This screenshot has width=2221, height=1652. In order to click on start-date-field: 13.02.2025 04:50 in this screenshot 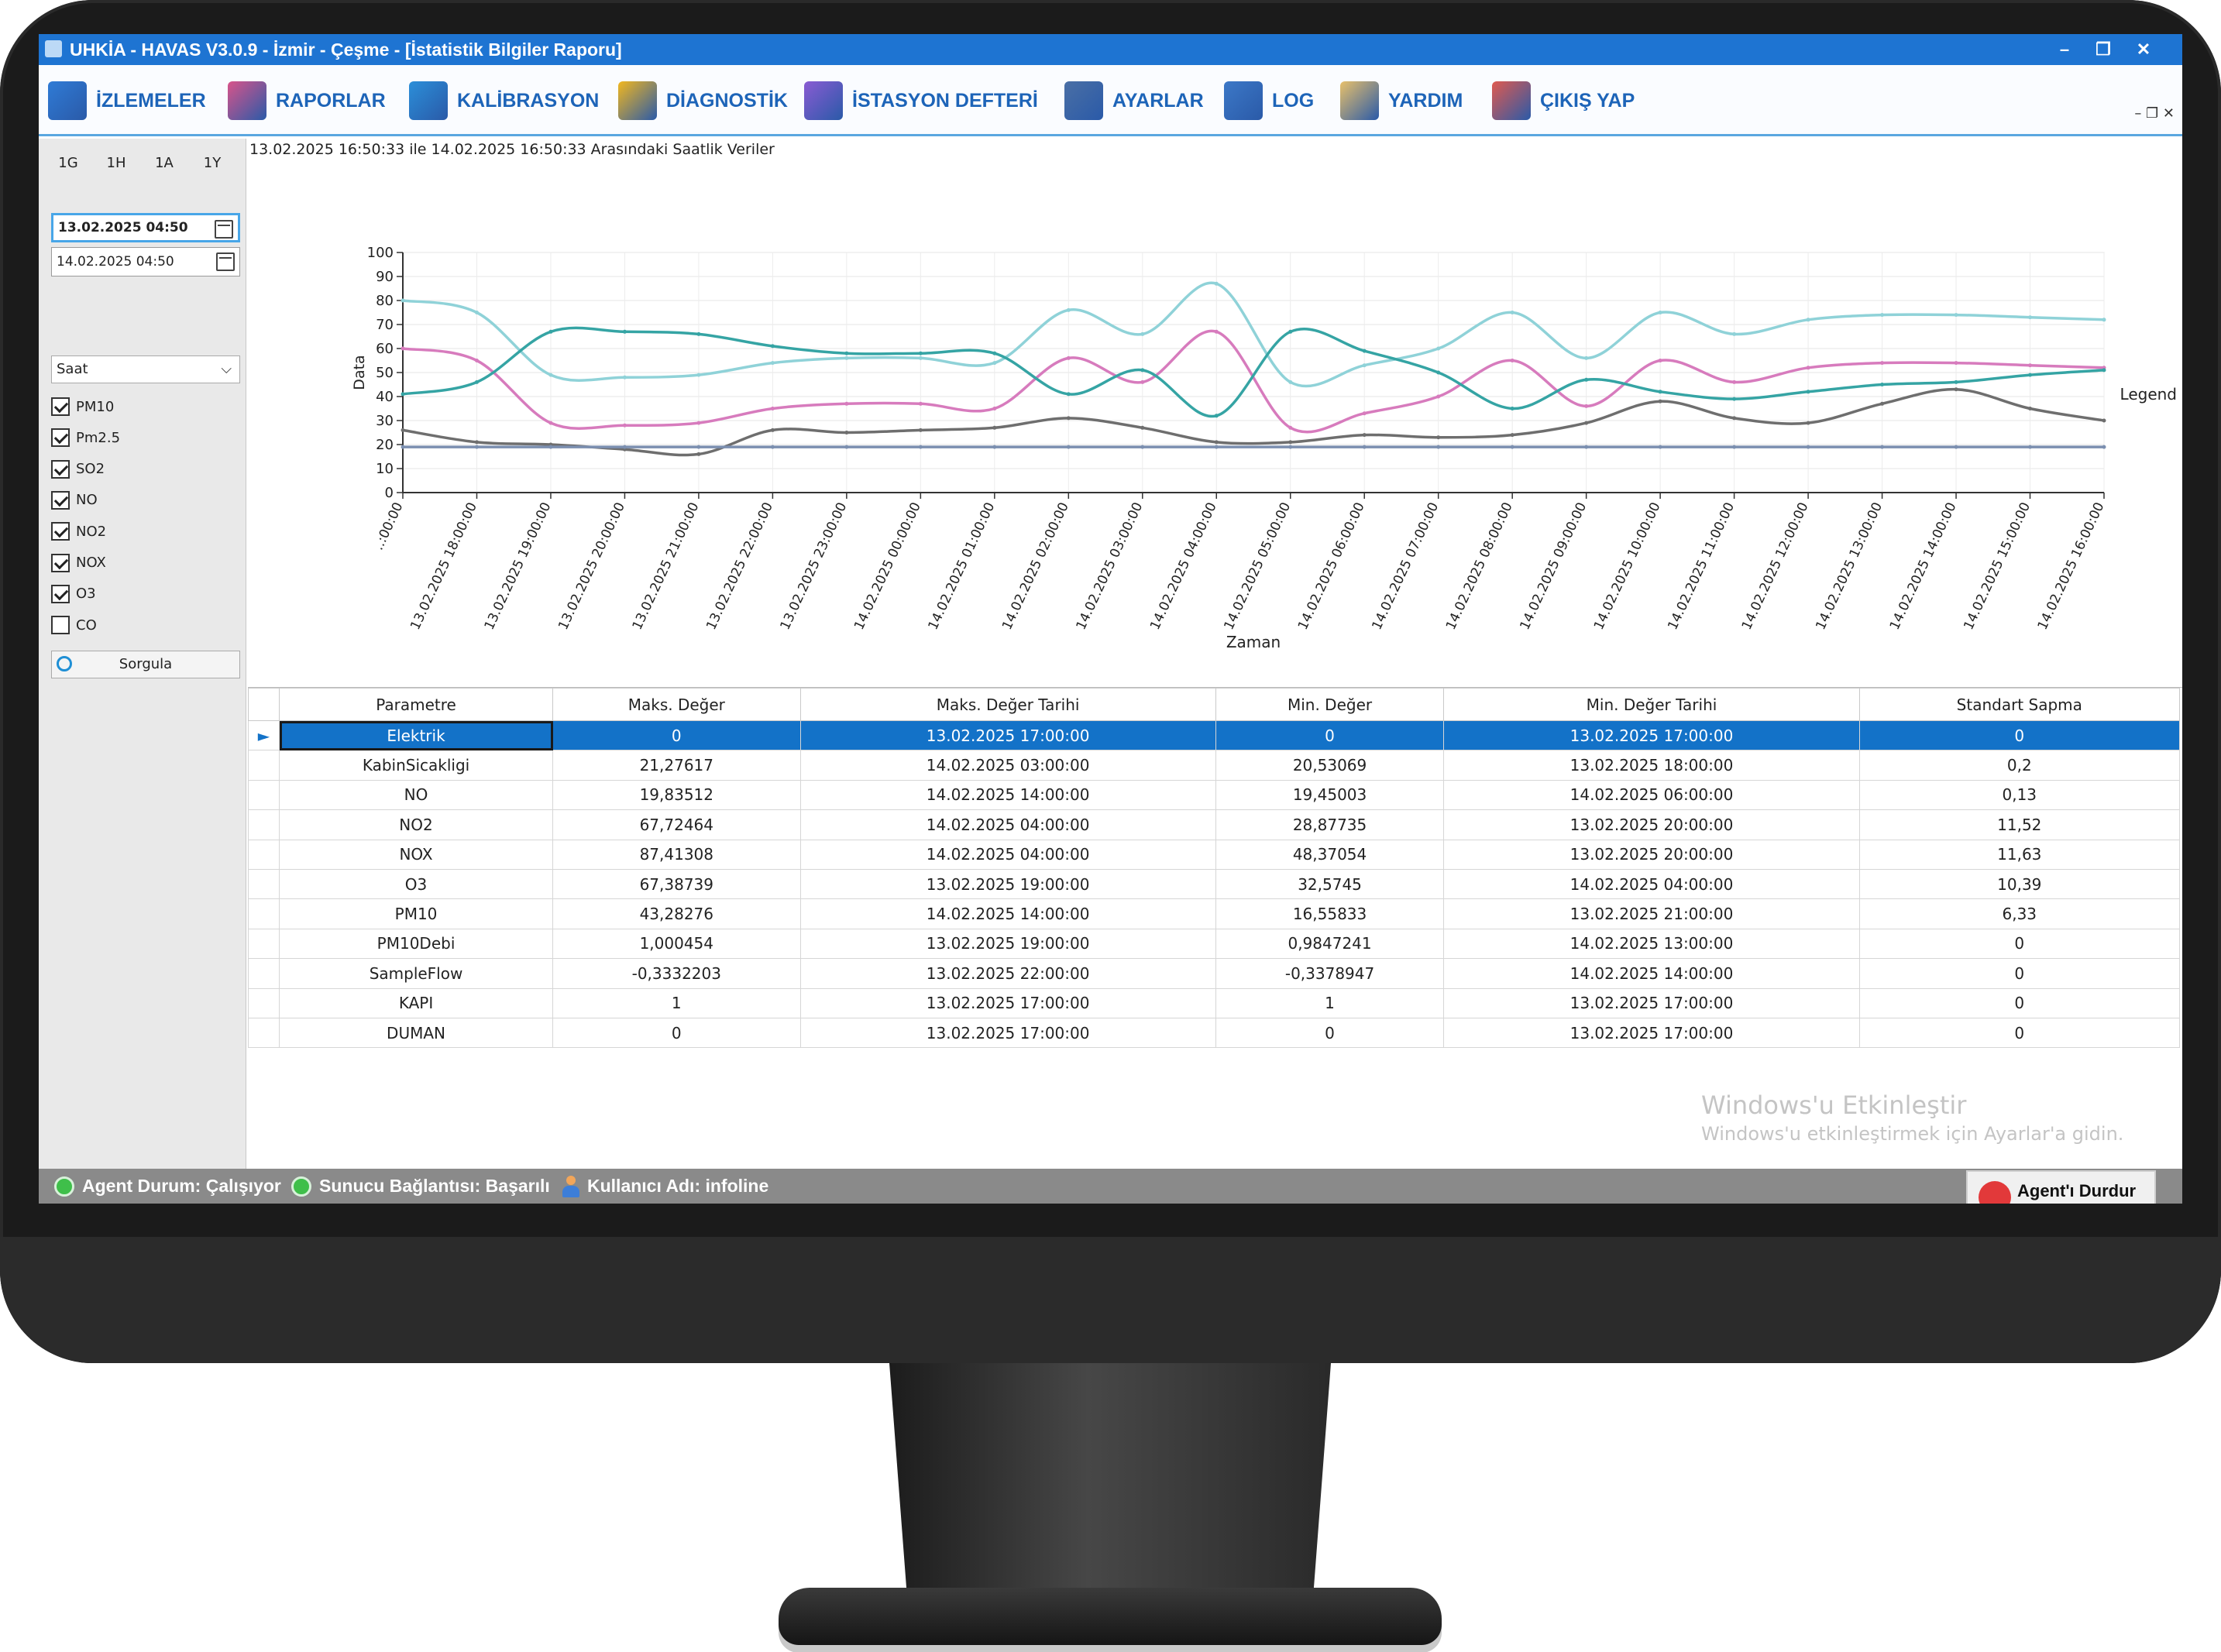, I will do `click(145, 227)`.